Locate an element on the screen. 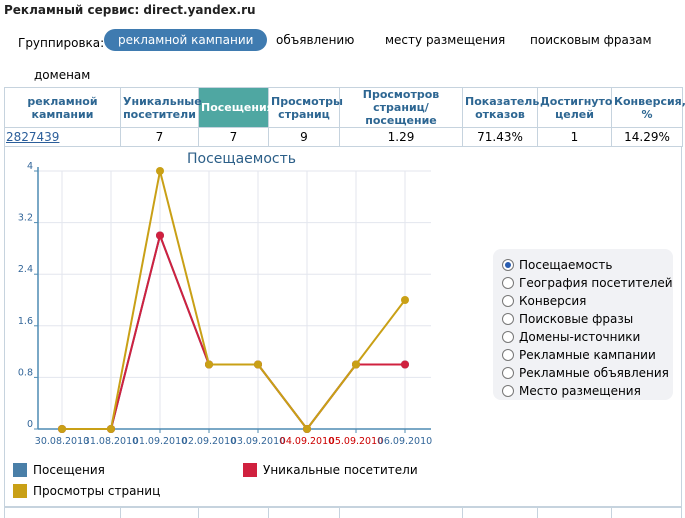 Image resolution: width=685 pixels, height=518 pixels. radio-option-ad-campaigns: Рекламные кампании is located at coordinates (579, 354).